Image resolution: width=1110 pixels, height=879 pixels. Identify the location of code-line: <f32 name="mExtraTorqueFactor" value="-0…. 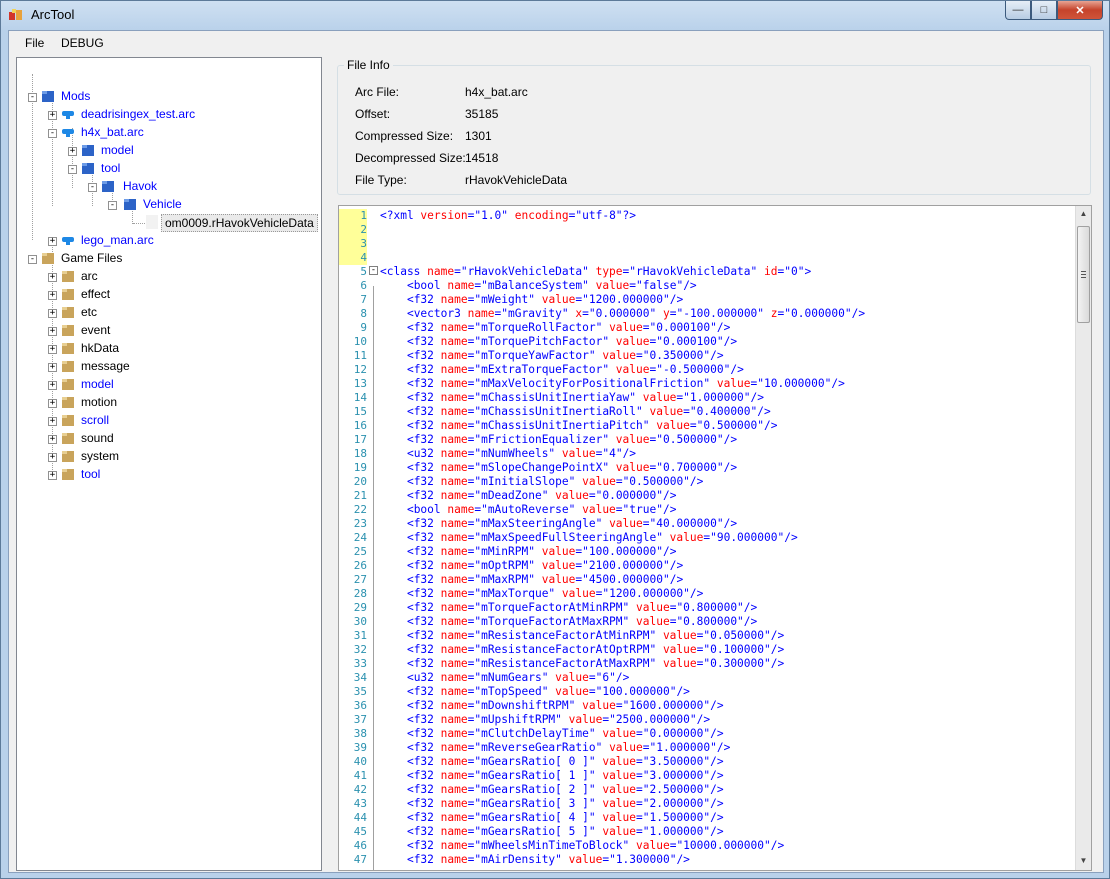
(562, 370).